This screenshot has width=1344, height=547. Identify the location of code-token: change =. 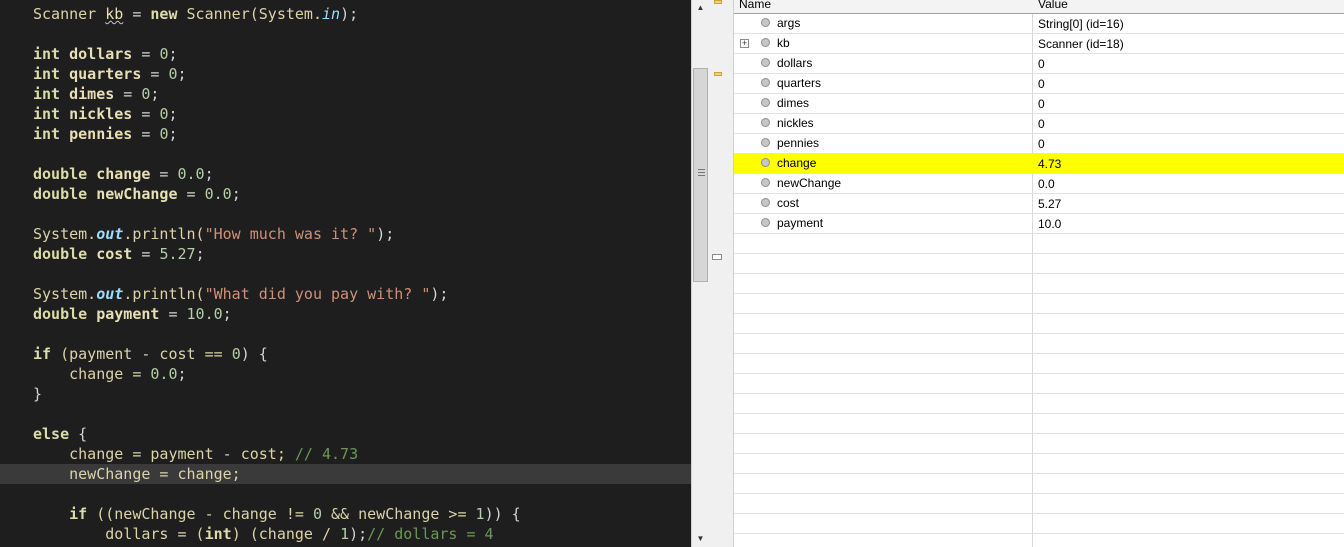
(92, 374).